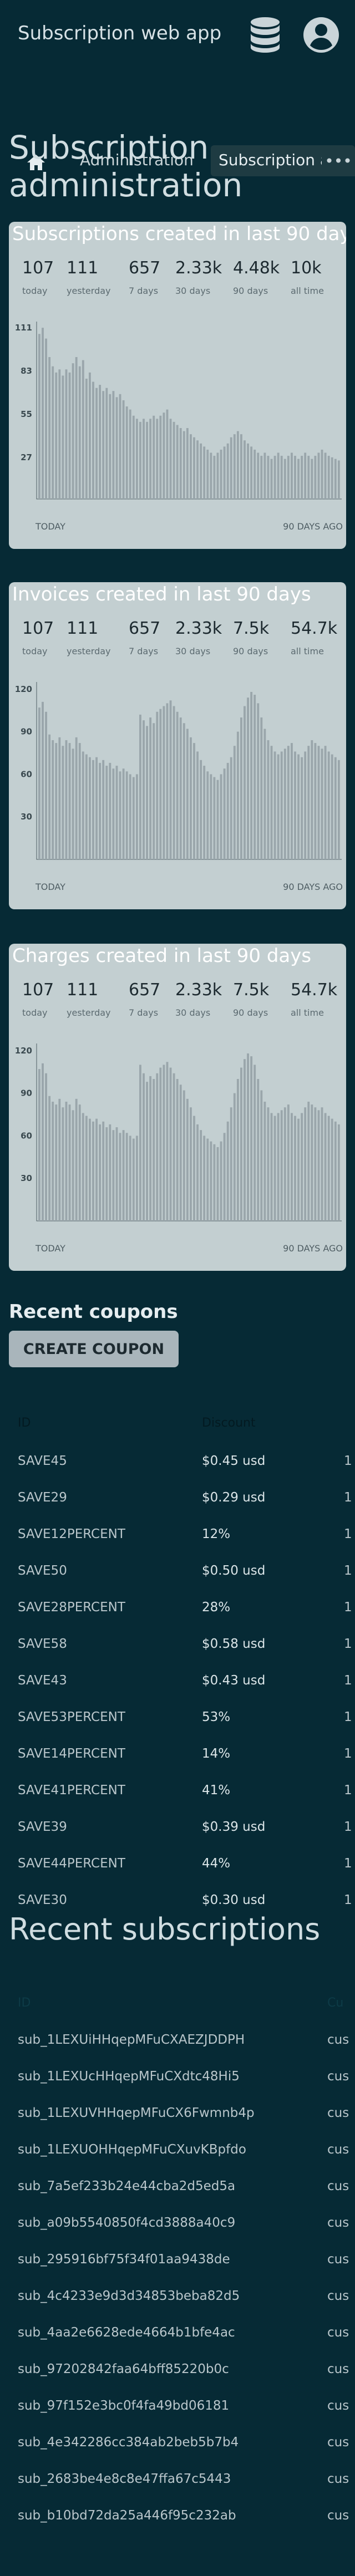 Image resolution: width=355 pixels, height=2576 pixels. I want to click on create-coupon-button: CREATE COUPON, so click(94, 1349).